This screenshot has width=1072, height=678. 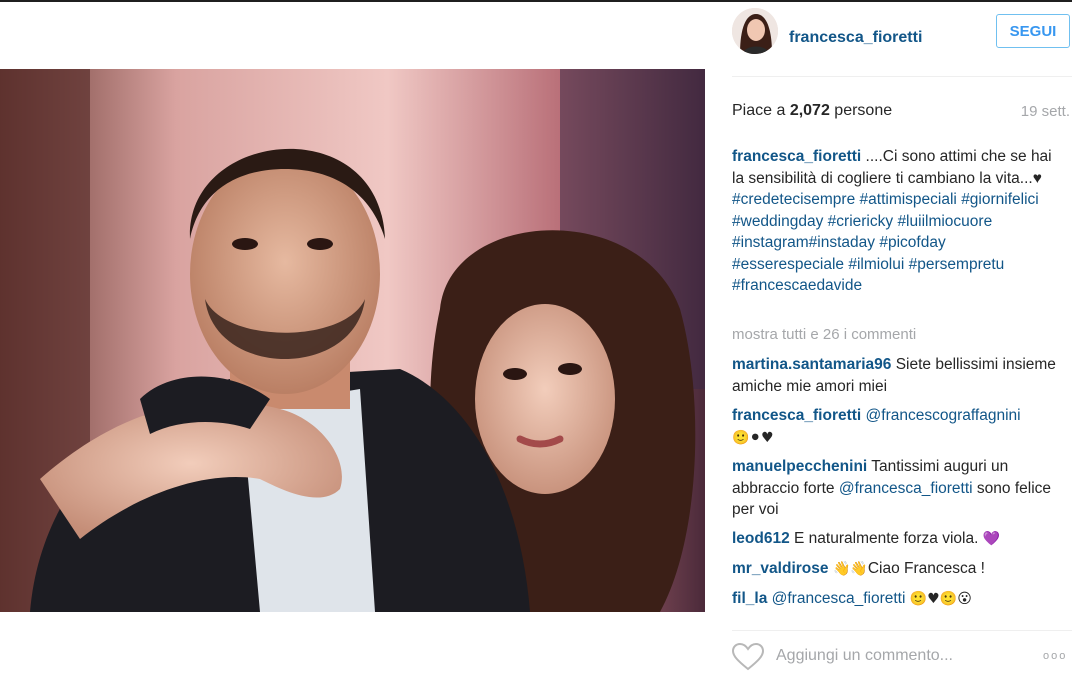 What do you see at coordinates (908, 199) in the screenshot?
I see `hashtag: #attimispeciali` at bounding box center [908, 199].